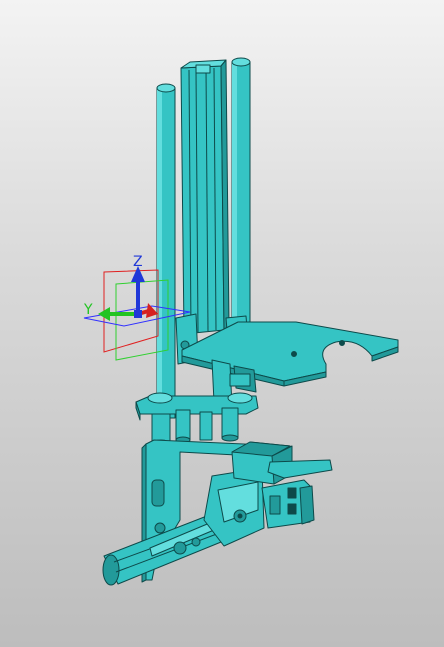 This screenshot has height=647, width=444. What do you see at coordinates (138, 314) in the screenshot?
I see `triad-origin` at bounding box center [138, 314].